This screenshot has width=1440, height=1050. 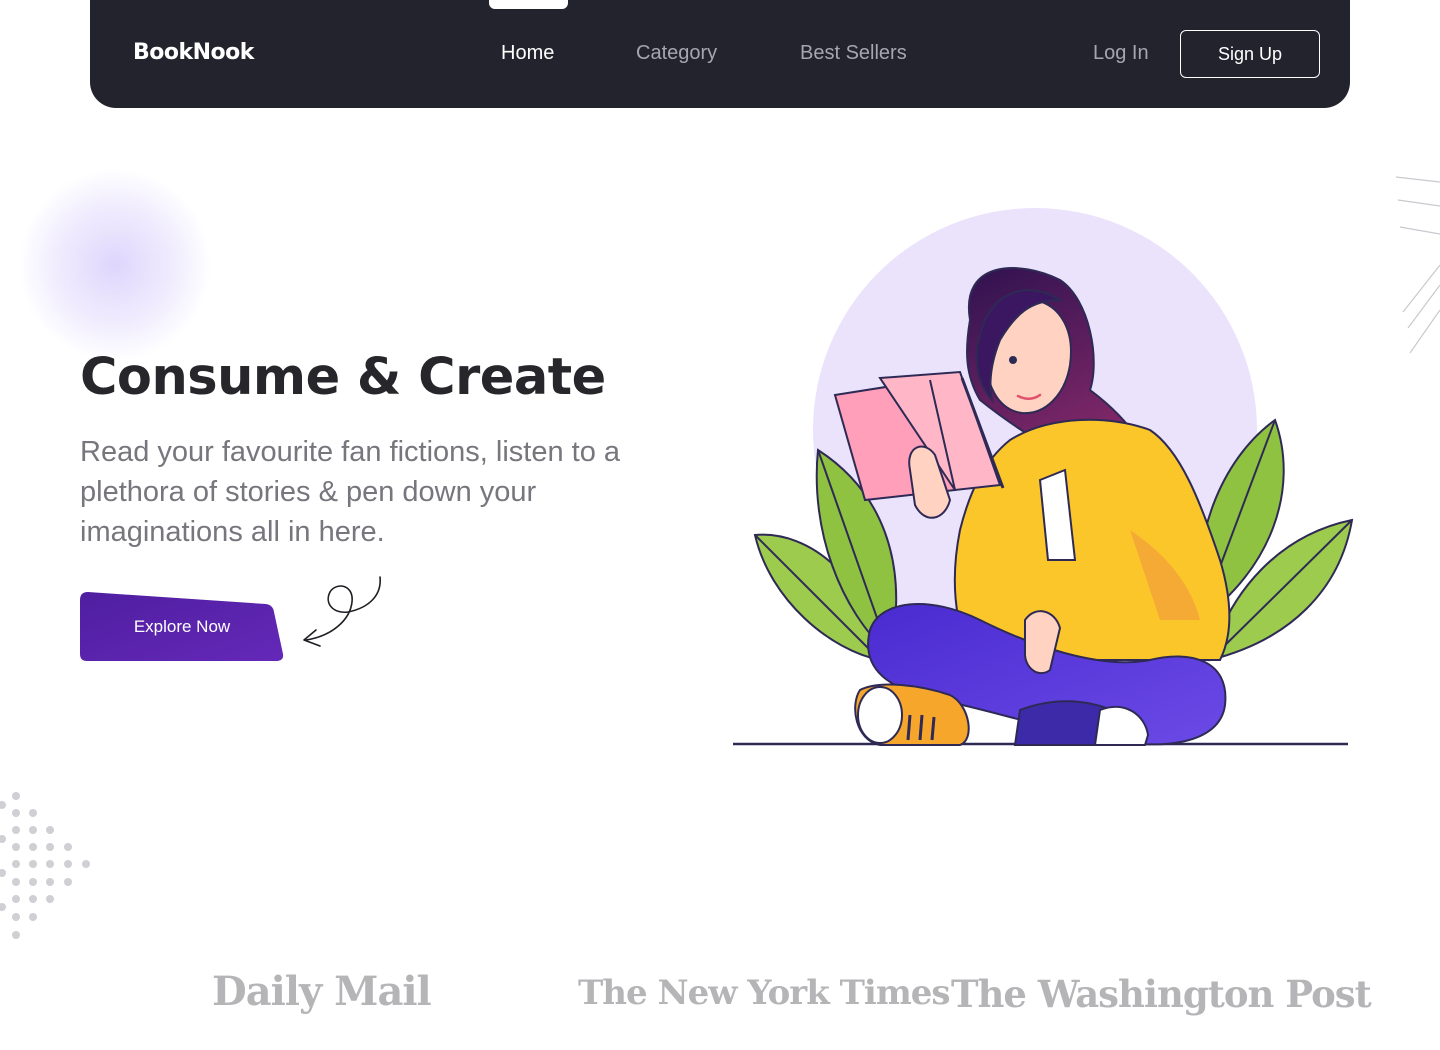 I want to click on press-logo-new-york-times: The New York Times, so click(x=764, y=993).